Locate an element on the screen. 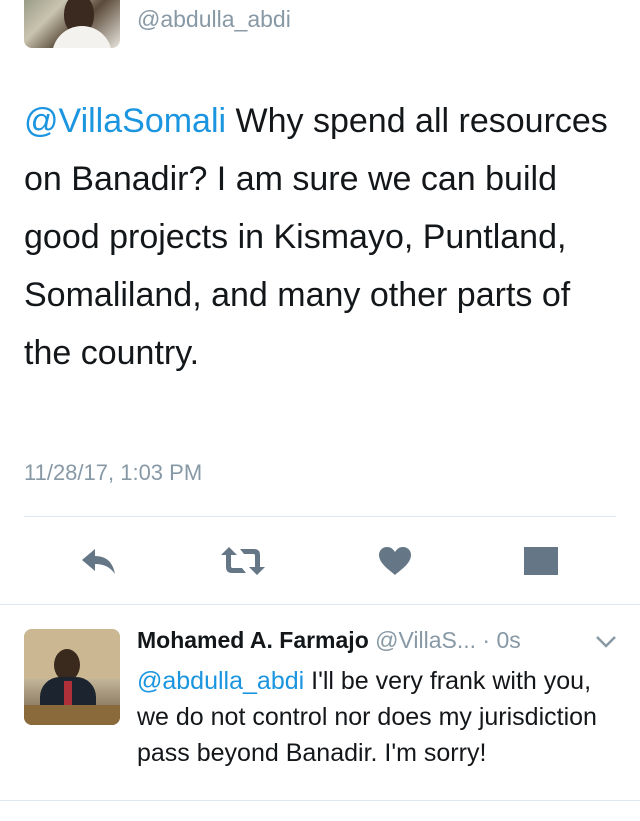 The height and width of the screenshot is (821, 640). reply-mention-link: @abdulla_abdi is located at coordinates (220, 681).